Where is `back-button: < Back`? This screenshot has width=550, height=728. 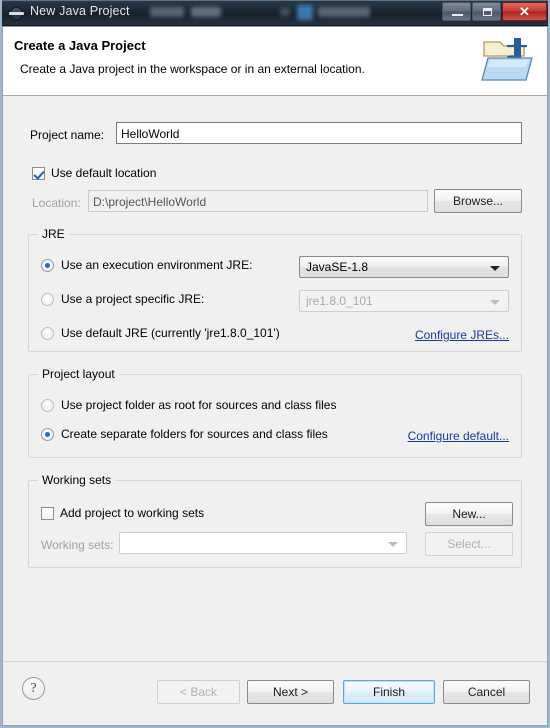
back-button: < Back is located at coordinates (198, 692).